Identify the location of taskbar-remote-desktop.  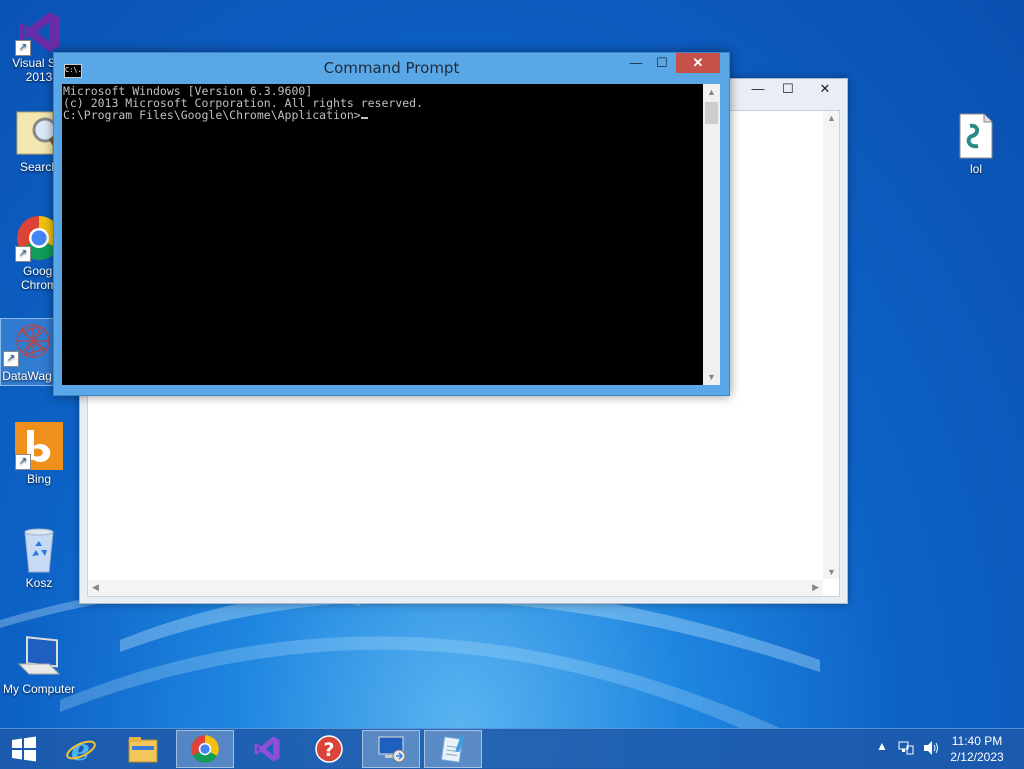
(391, 749).